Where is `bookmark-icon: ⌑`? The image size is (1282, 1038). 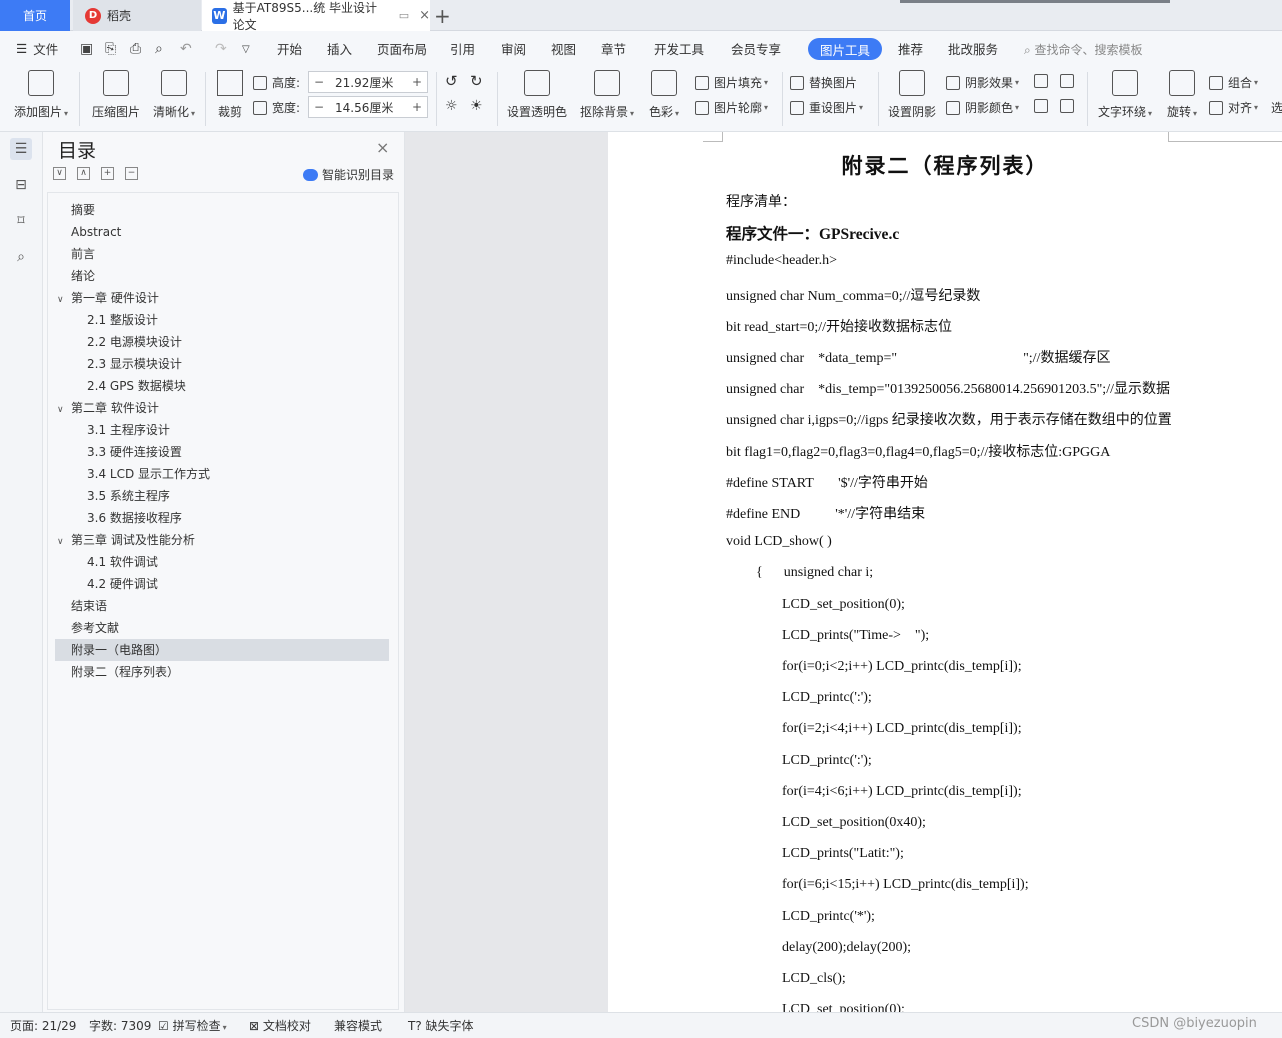
bookmark-icon: ⌑ is located at coordinates (21, 221).